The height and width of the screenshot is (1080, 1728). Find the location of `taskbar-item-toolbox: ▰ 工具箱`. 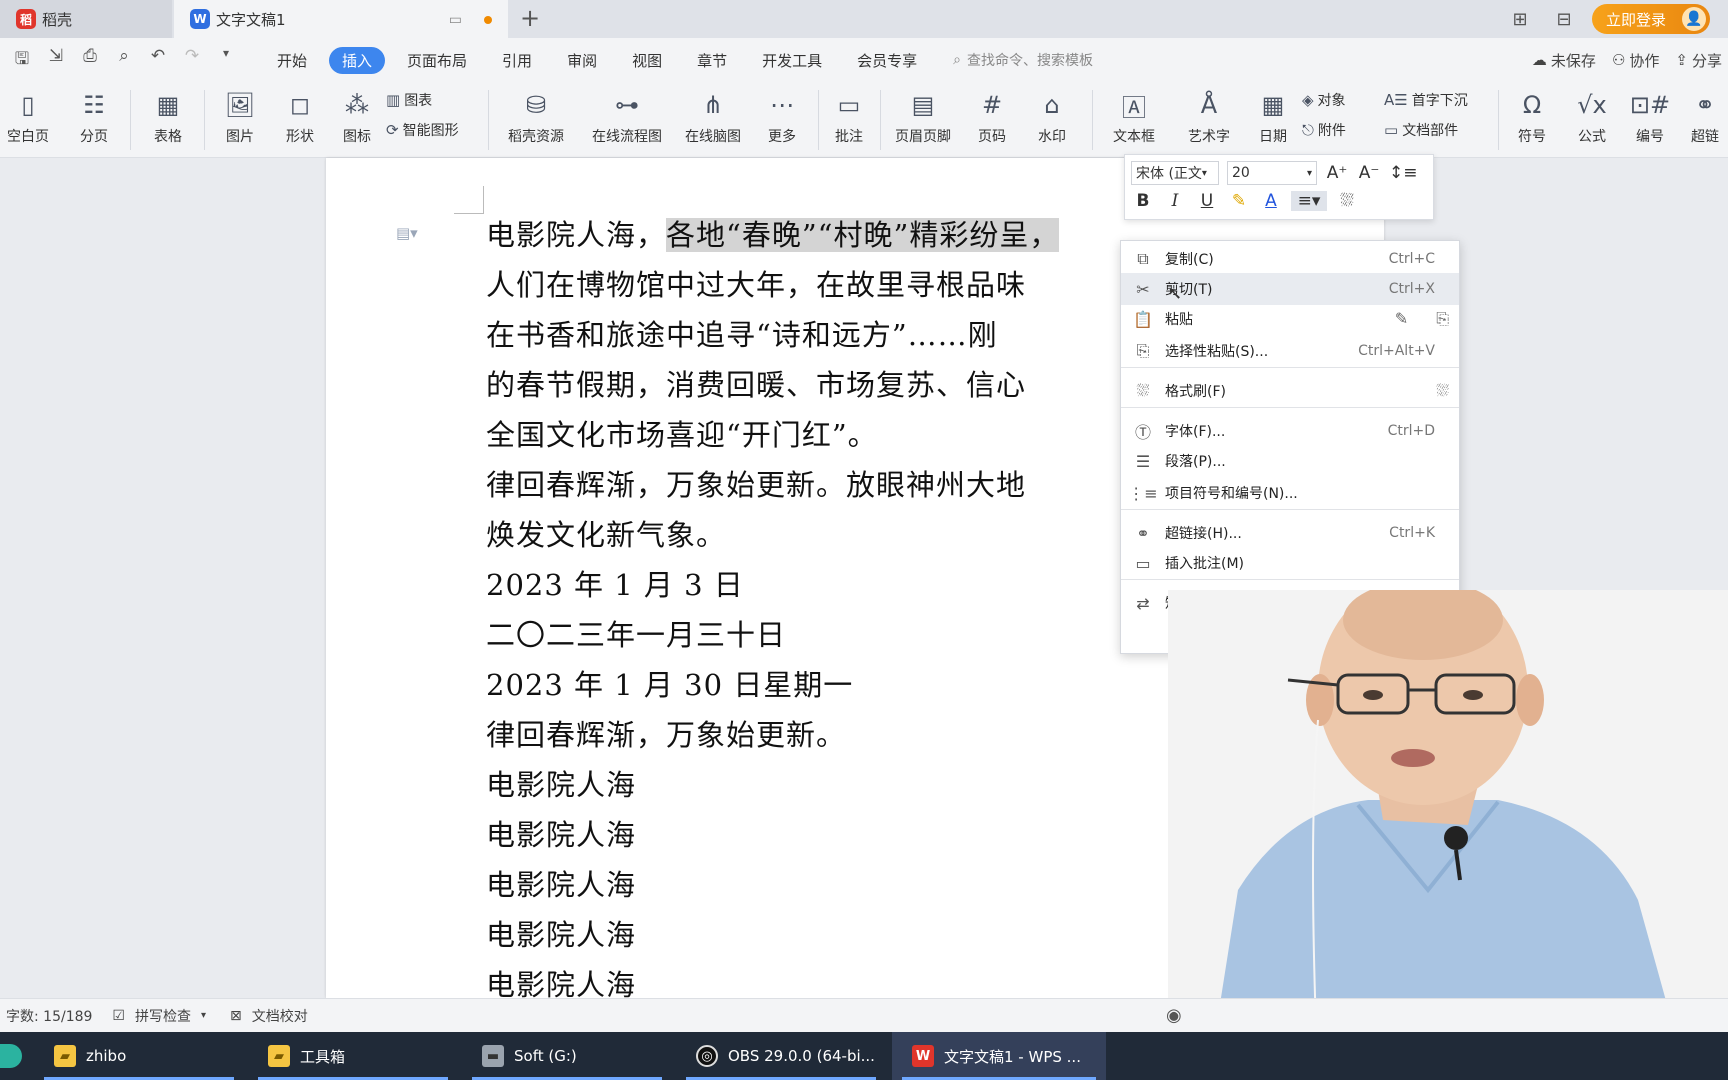

taskbar-item-toolbox: ▰ 工具箱 is located at coordinates (353, 1056).